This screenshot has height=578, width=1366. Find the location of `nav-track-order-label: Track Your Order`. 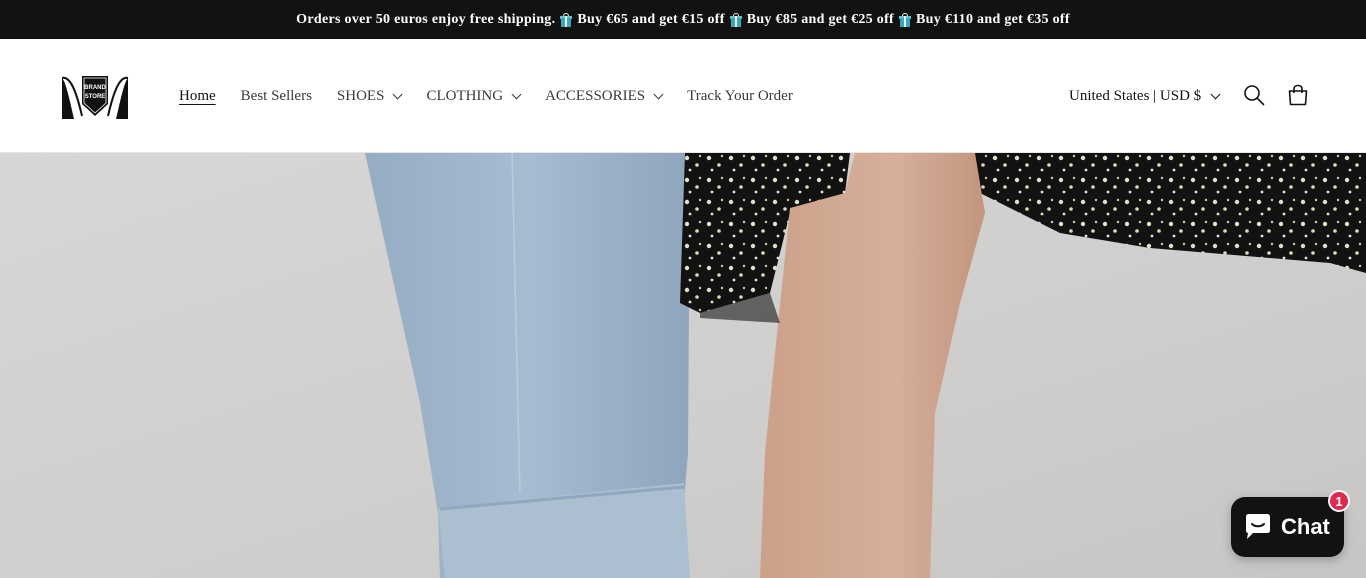

nav-track-order-label: Track Your Order is located at coordinates (740, 95).